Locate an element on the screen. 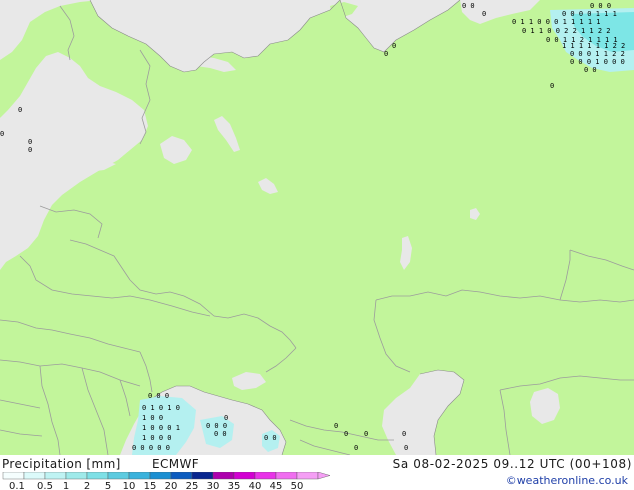  legend-tick-label: 1 is located at coordinates (66, 485).